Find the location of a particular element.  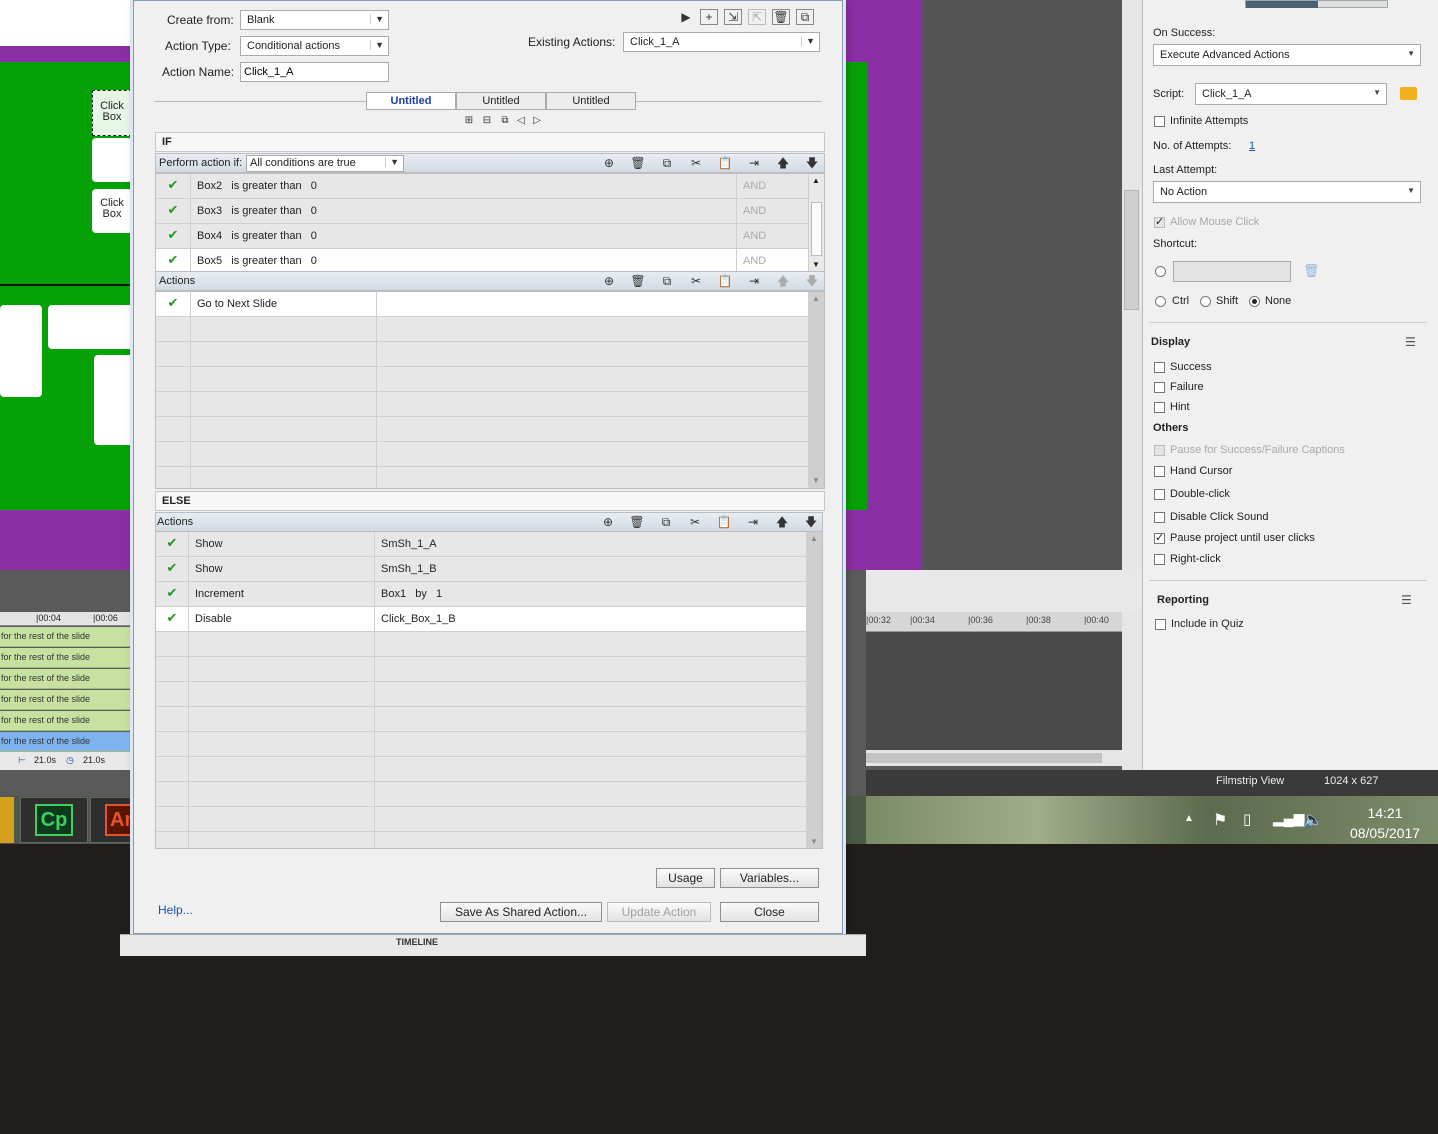

decision-tab-3: Untitled is located at coordinates (591, 101).